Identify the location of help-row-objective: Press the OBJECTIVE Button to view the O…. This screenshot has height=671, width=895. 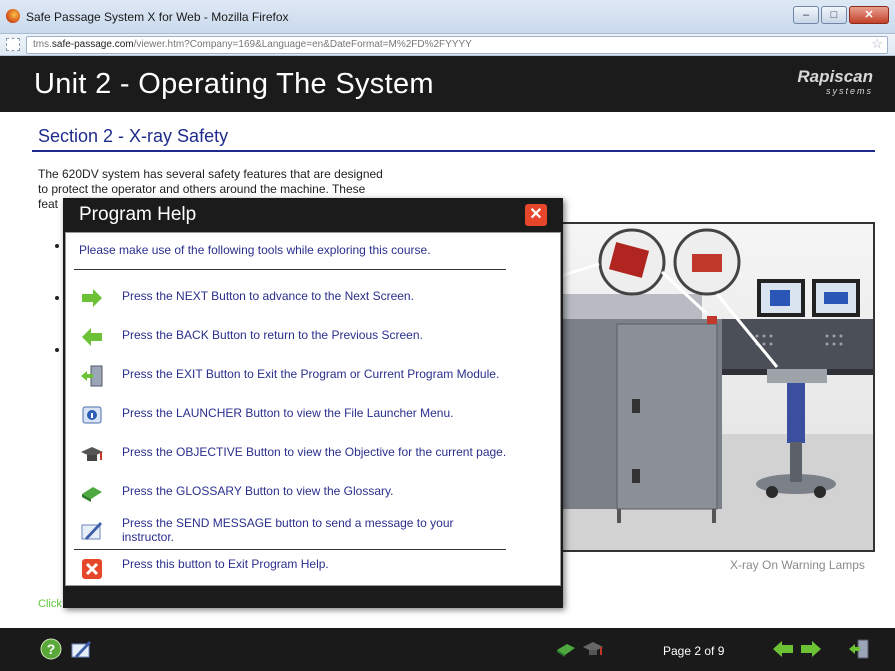
(314, 455).